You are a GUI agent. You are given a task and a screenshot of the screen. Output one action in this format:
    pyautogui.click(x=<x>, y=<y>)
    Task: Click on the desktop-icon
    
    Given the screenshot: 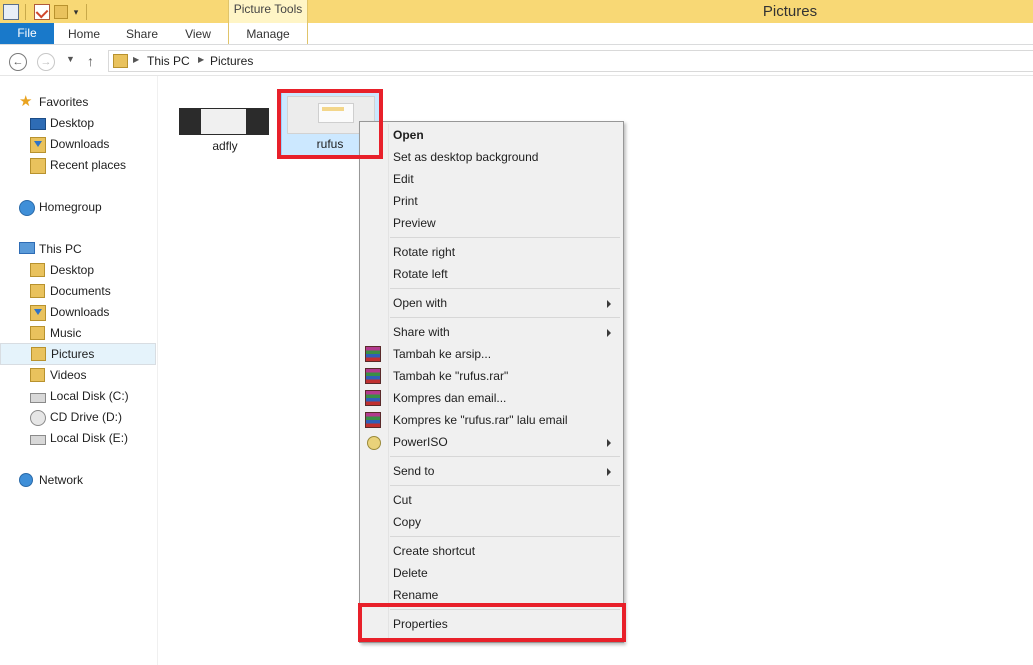 What is the action you would take?
    pyautogui.click(x=38, y=124)
    